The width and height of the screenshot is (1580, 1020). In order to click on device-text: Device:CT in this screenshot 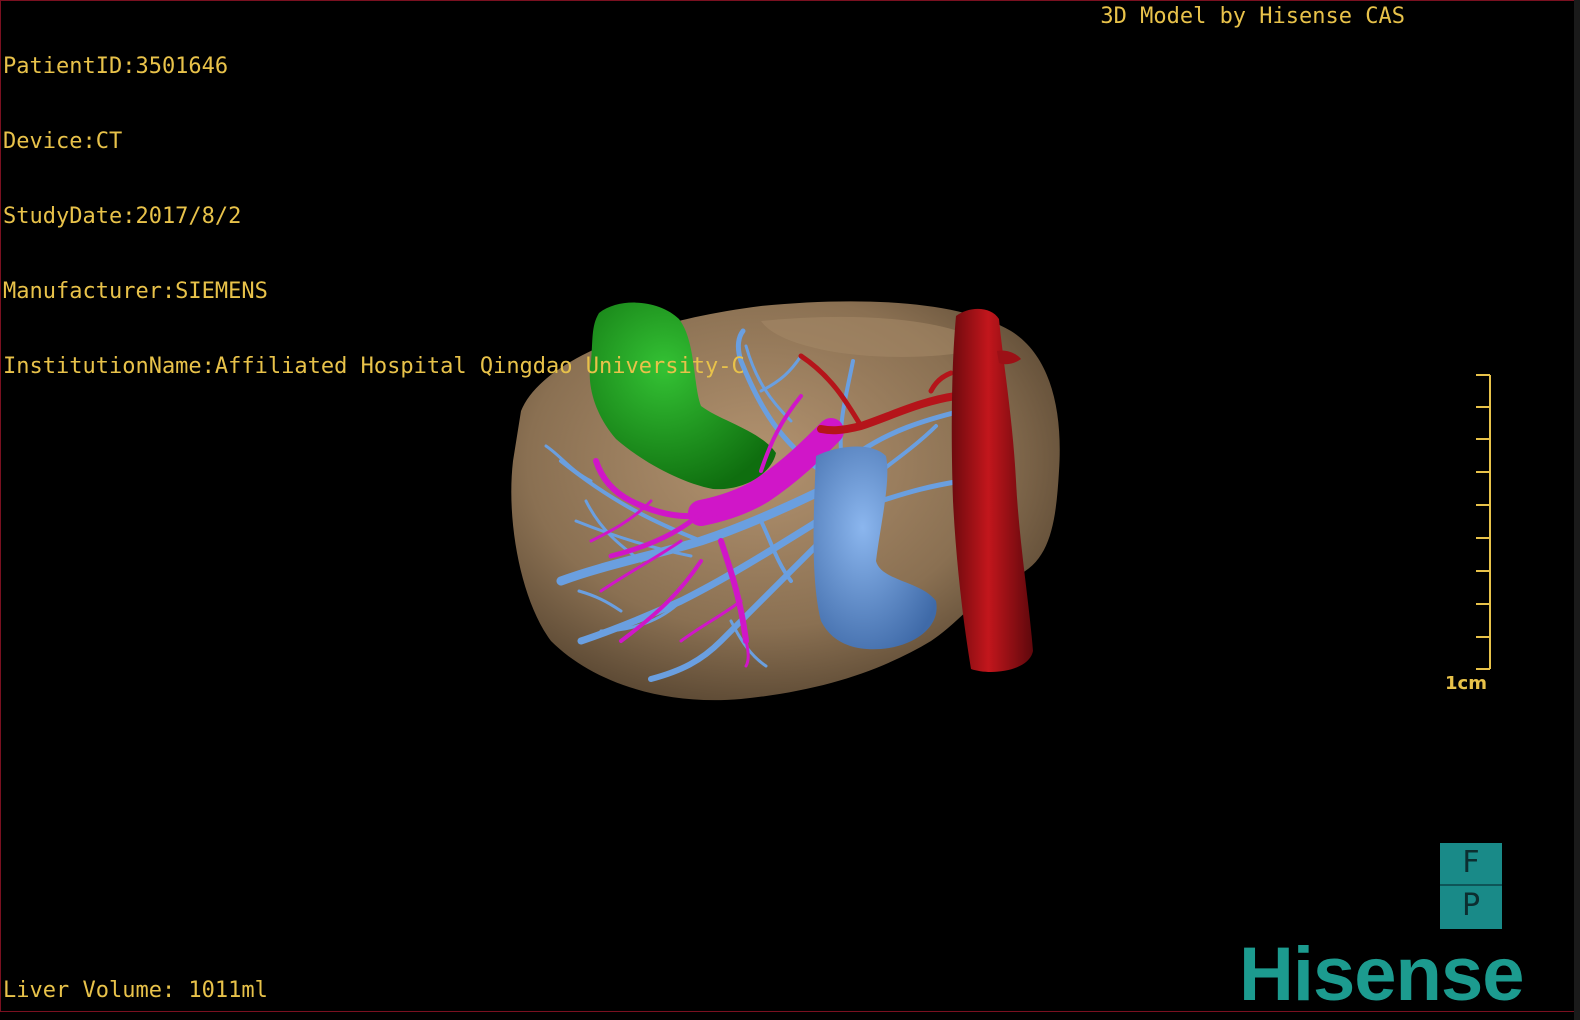, I will do `click(63, 141)`.